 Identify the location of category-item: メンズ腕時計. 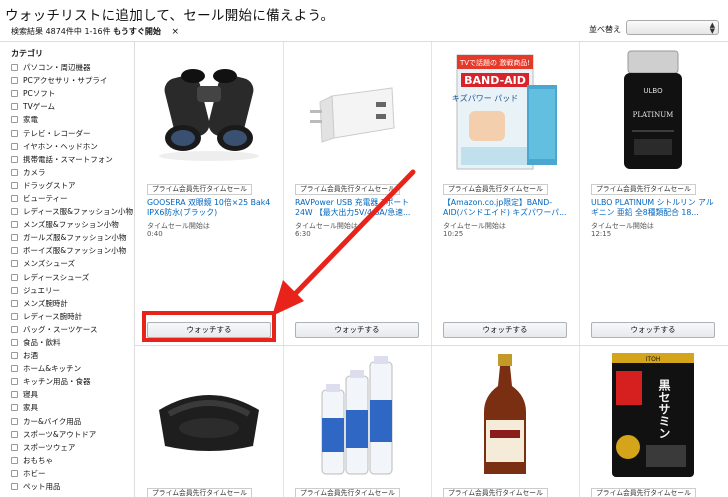
(72, 303).